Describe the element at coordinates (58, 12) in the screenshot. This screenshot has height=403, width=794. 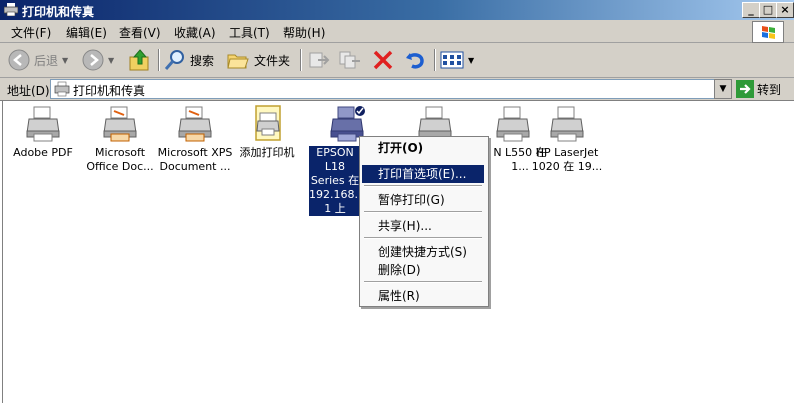
I see `window-title: 打印机和传真` at that location.